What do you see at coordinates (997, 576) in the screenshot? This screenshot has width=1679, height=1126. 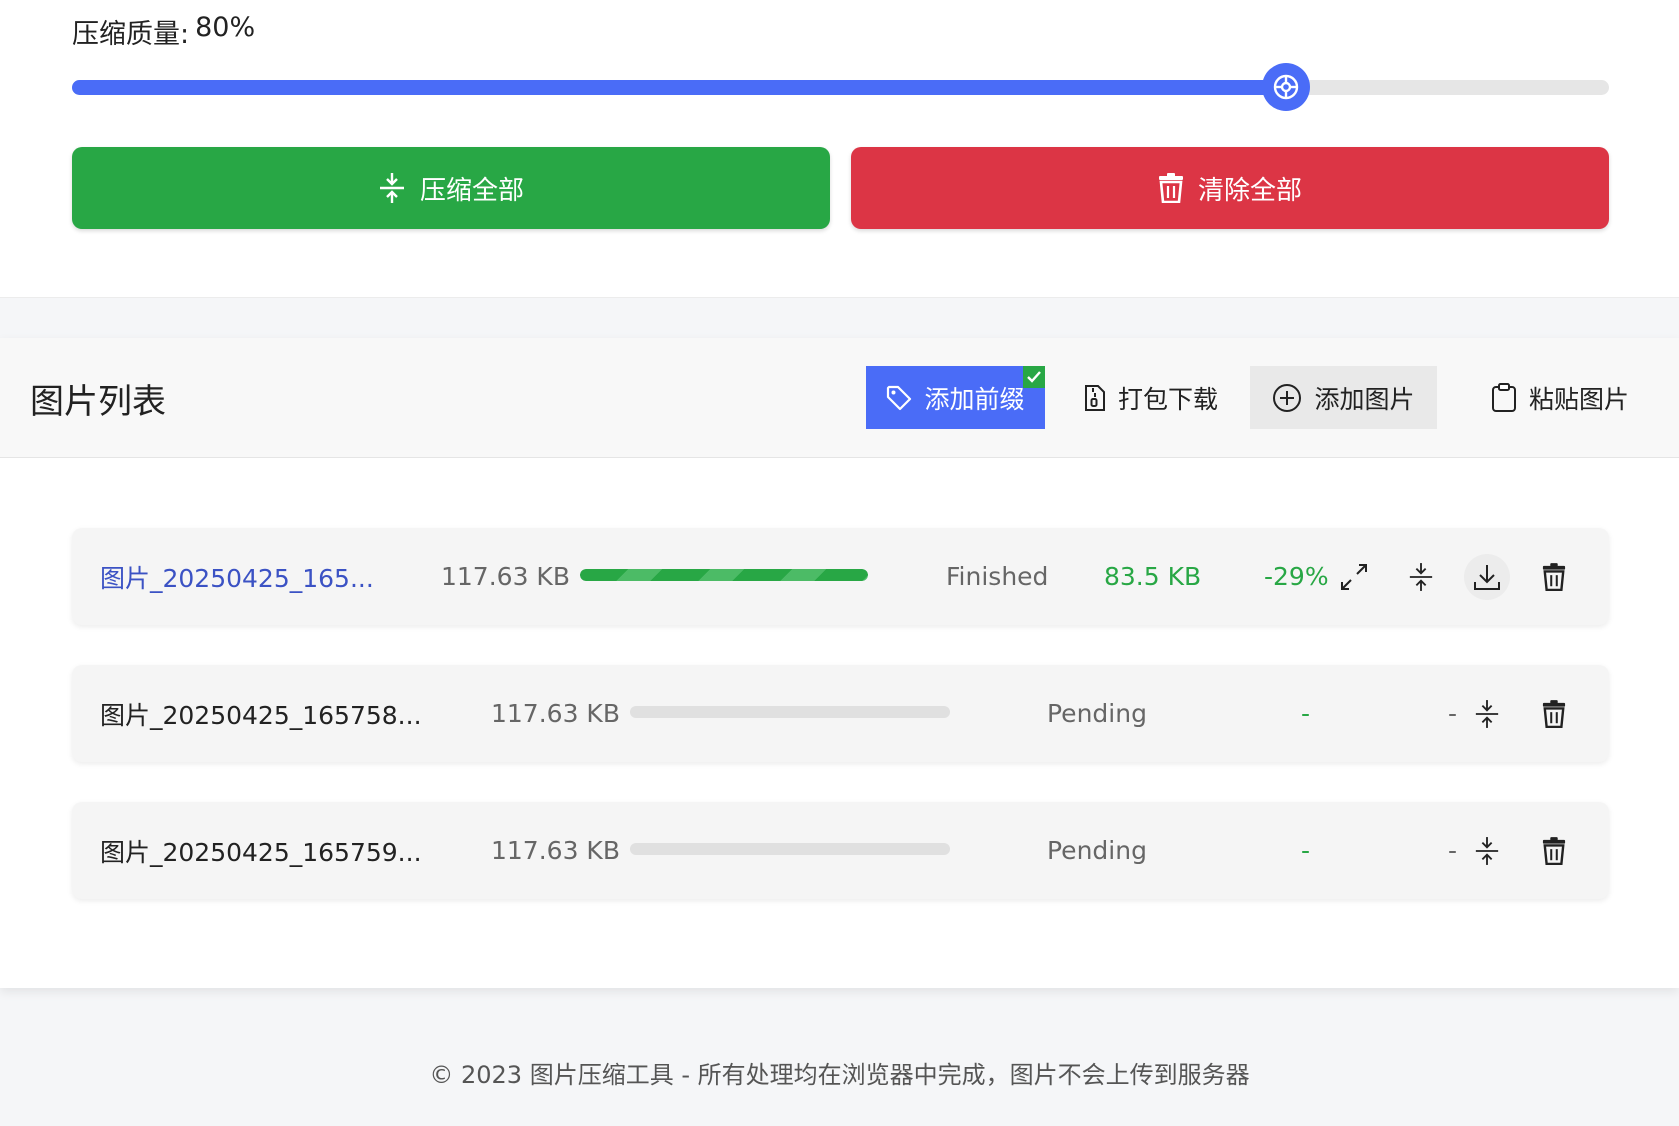 I see `file-status: Finished` at bounding box center [997, 576].